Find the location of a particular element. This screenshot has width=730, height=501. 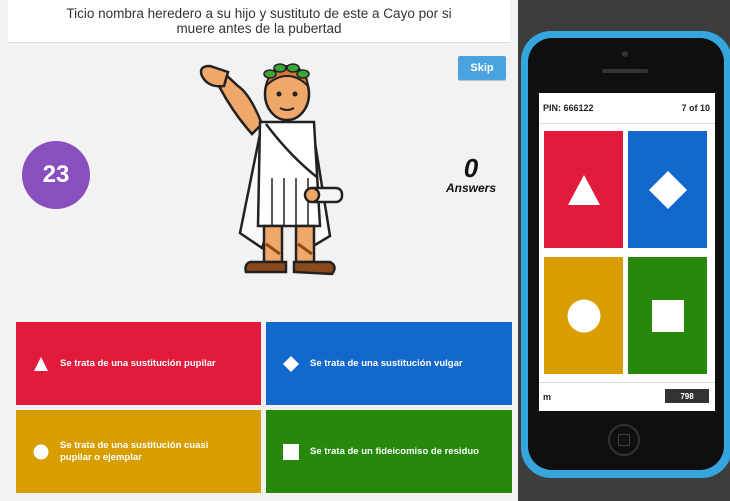

speaker-grille is located at coordinates (625, 71).